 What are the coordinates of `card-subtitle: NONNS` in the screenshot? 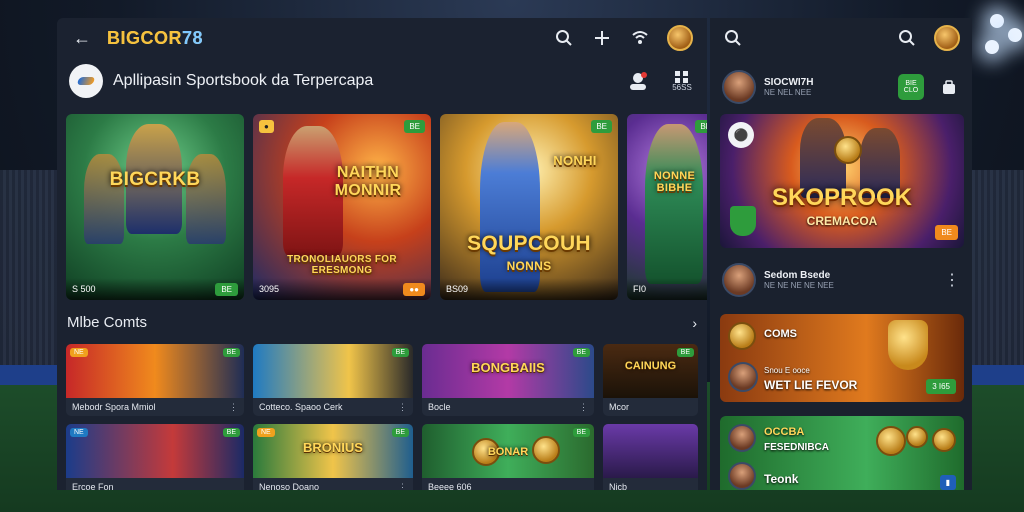 It's located at (529, 266).